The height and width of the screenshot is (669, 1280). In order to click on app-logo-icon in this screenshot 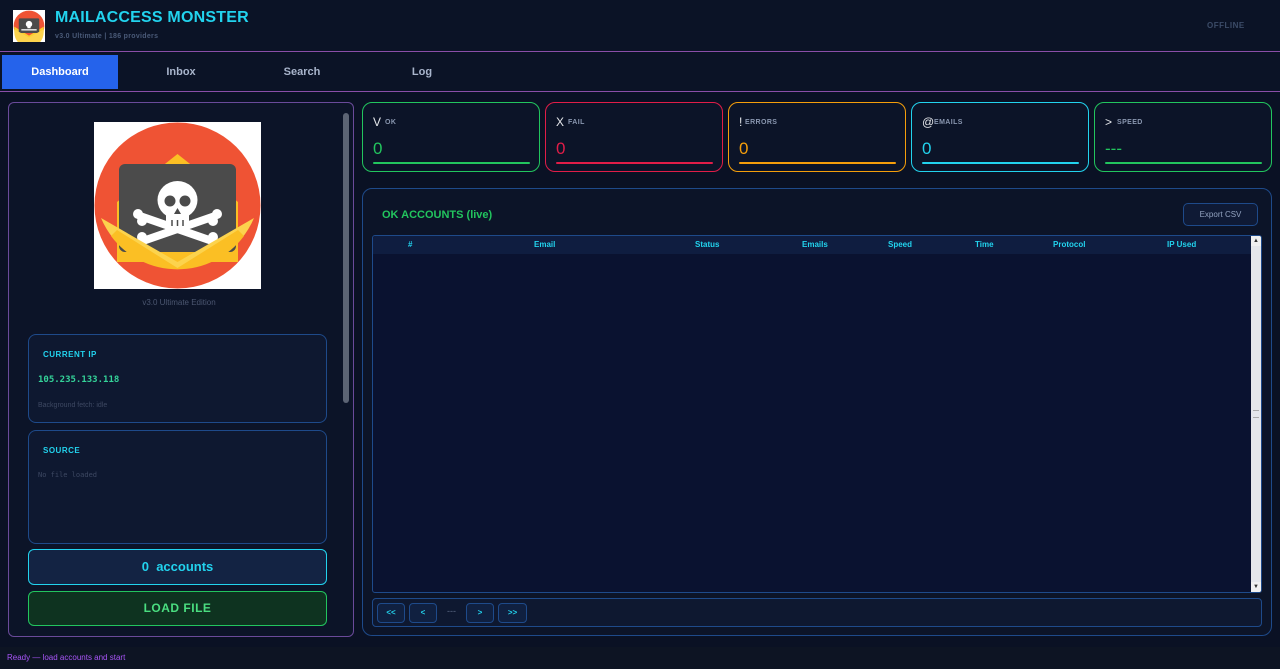, I will do `click(29, 26)`.